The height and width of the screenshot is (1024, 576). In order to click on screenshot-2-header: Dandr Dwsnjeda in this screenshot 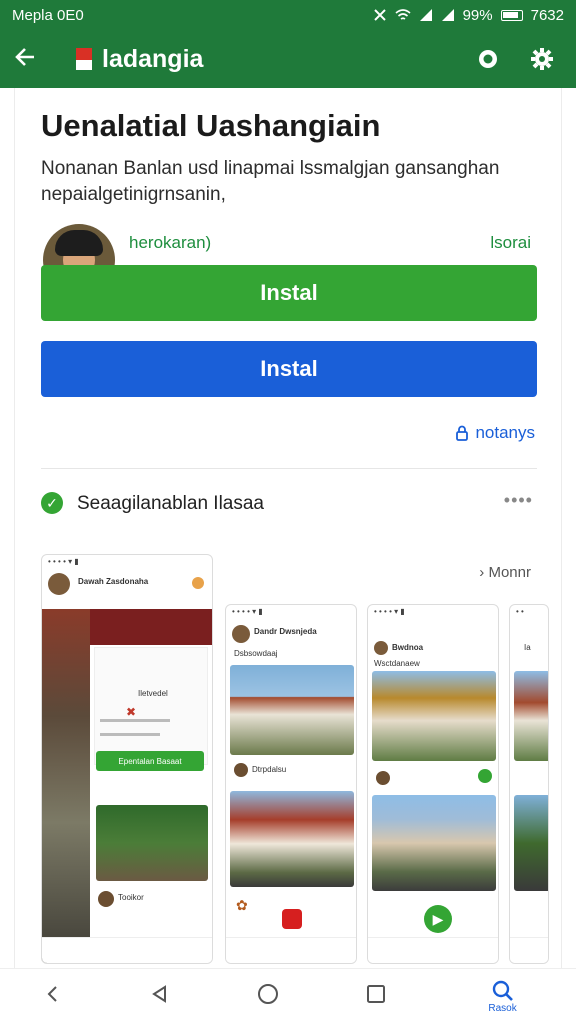, I will do `click(285, 631)`.